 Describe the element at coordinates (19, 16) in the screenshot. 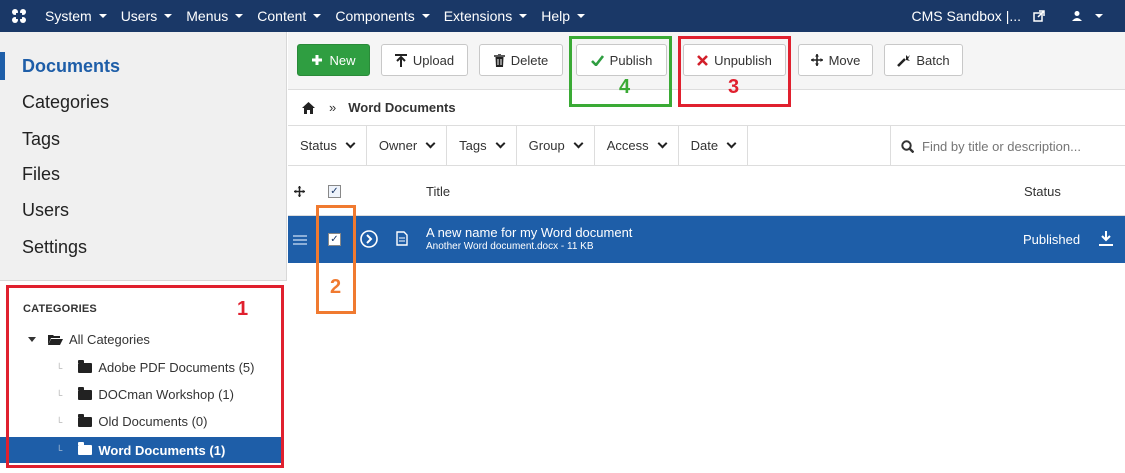

I see `joomla-logo-icon` at that location.